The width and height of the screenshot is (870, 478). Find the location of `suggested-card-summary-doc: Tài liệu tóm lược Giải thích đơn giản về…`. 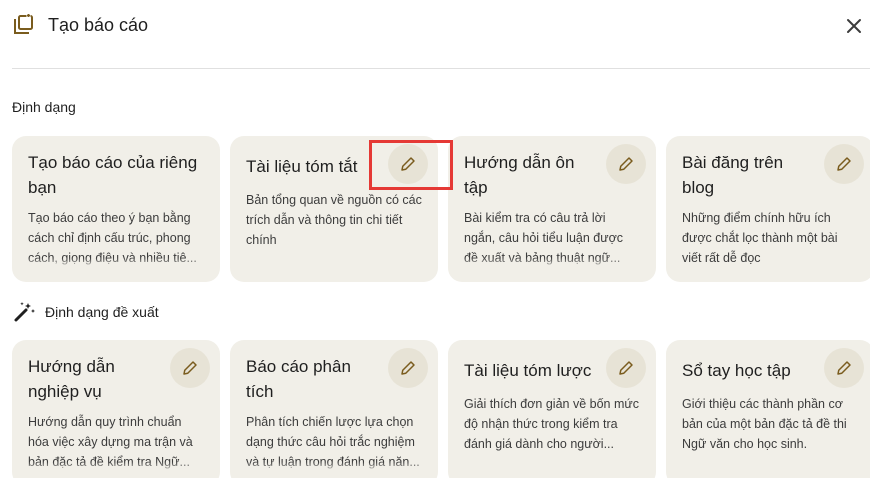

suggested-card-summary-doc: Tài liệu tóm lược Giải thích đơn giản về… is located at coordinates (552, 409).